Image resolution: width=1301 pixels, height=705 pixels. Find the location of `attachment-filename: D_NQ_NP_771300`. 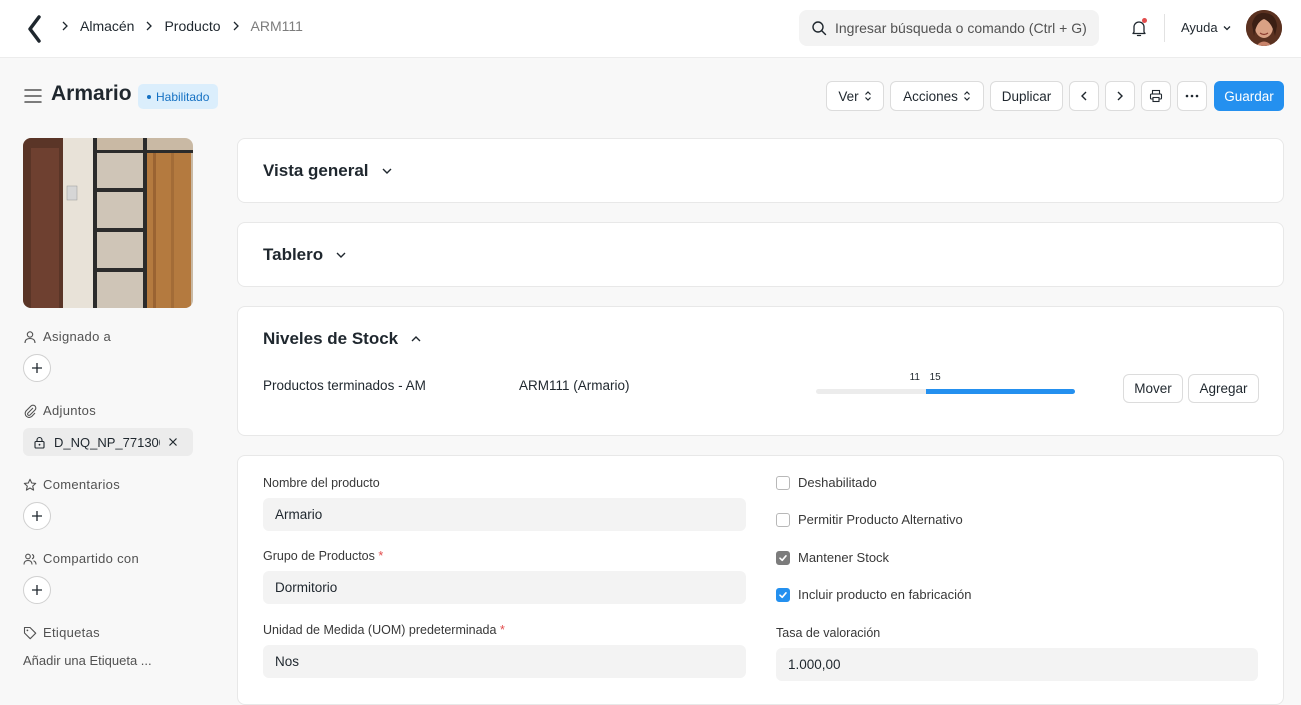

attachment-filename: D_NQ_NP_771300 is located at coordinates (107, 442).